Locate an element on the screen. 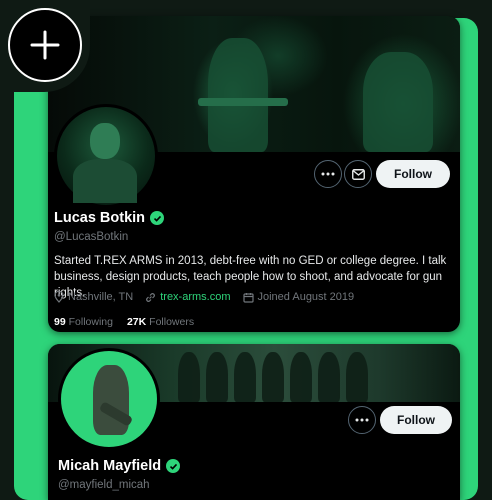 The height and width of the screenshot is (500, 492). profile-name-row: Lucas Botkin is located at coordinates (109, 218).